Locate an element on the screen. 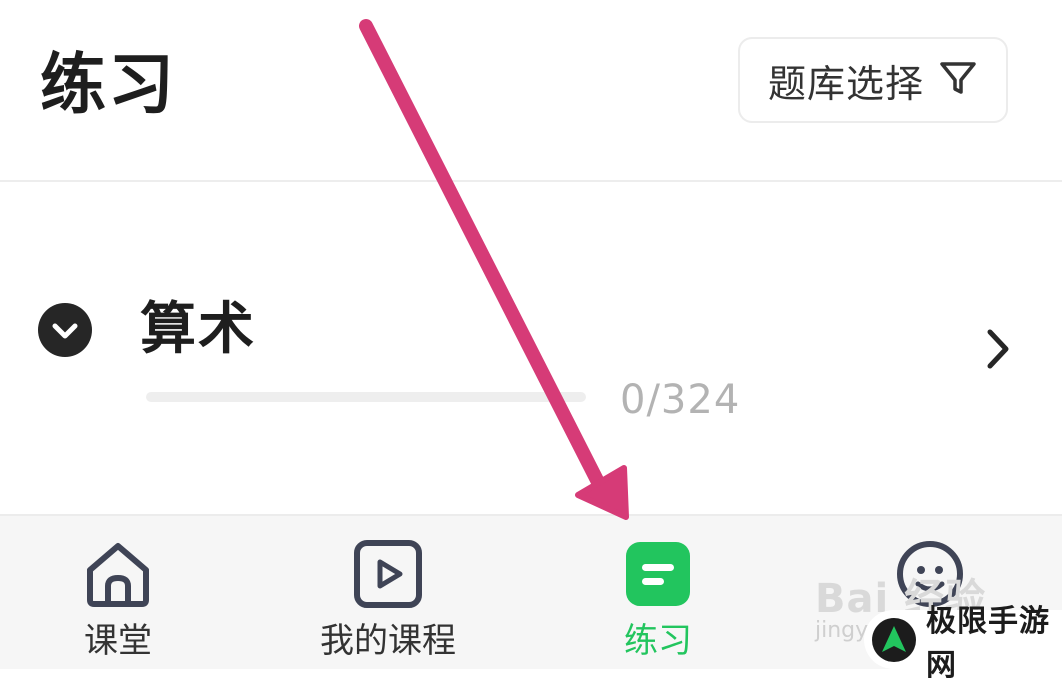  play-icon is located at coordinates (388, 576).